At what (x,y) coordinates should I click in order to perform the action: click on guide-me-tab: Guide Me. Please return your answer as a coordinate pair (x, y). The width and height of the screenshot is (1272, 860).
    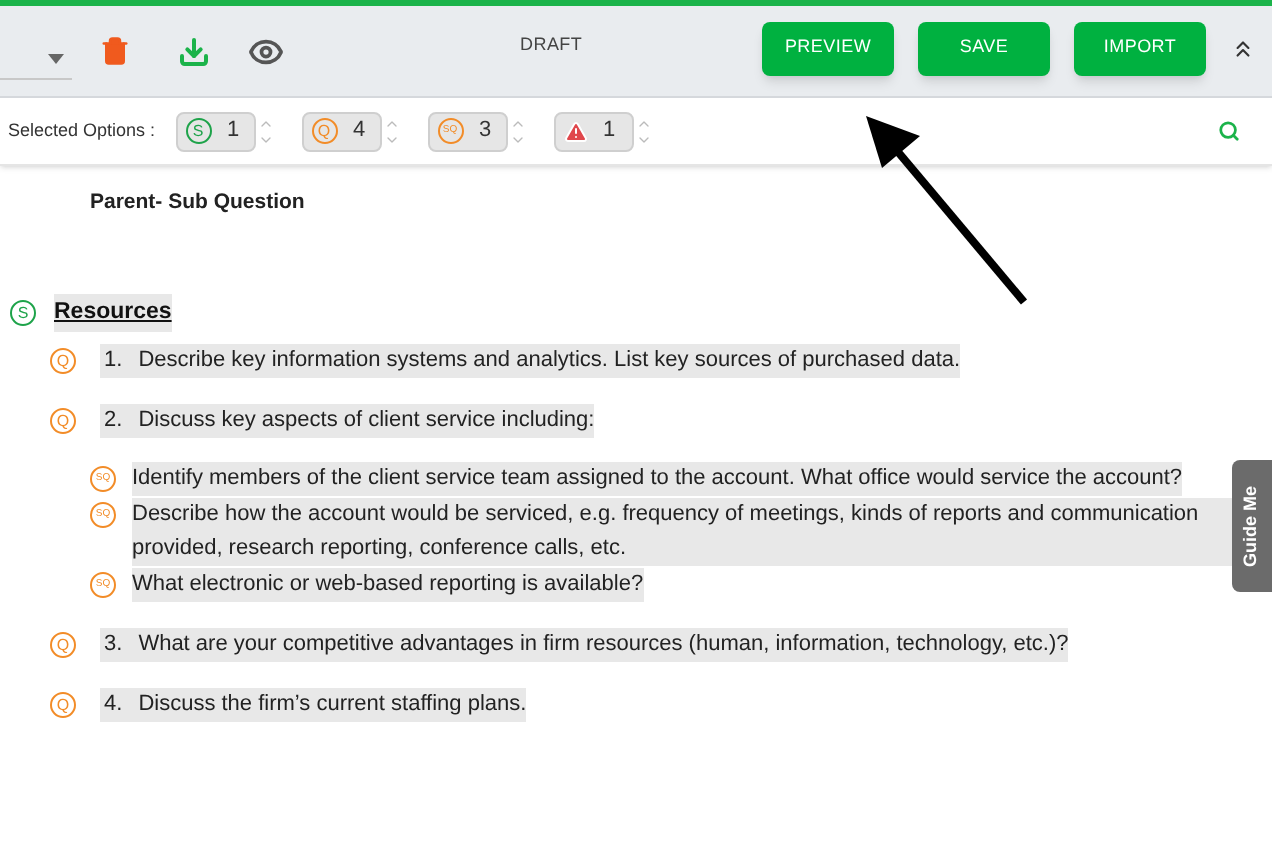
    Looking at the image, I should click on (1252, 526).